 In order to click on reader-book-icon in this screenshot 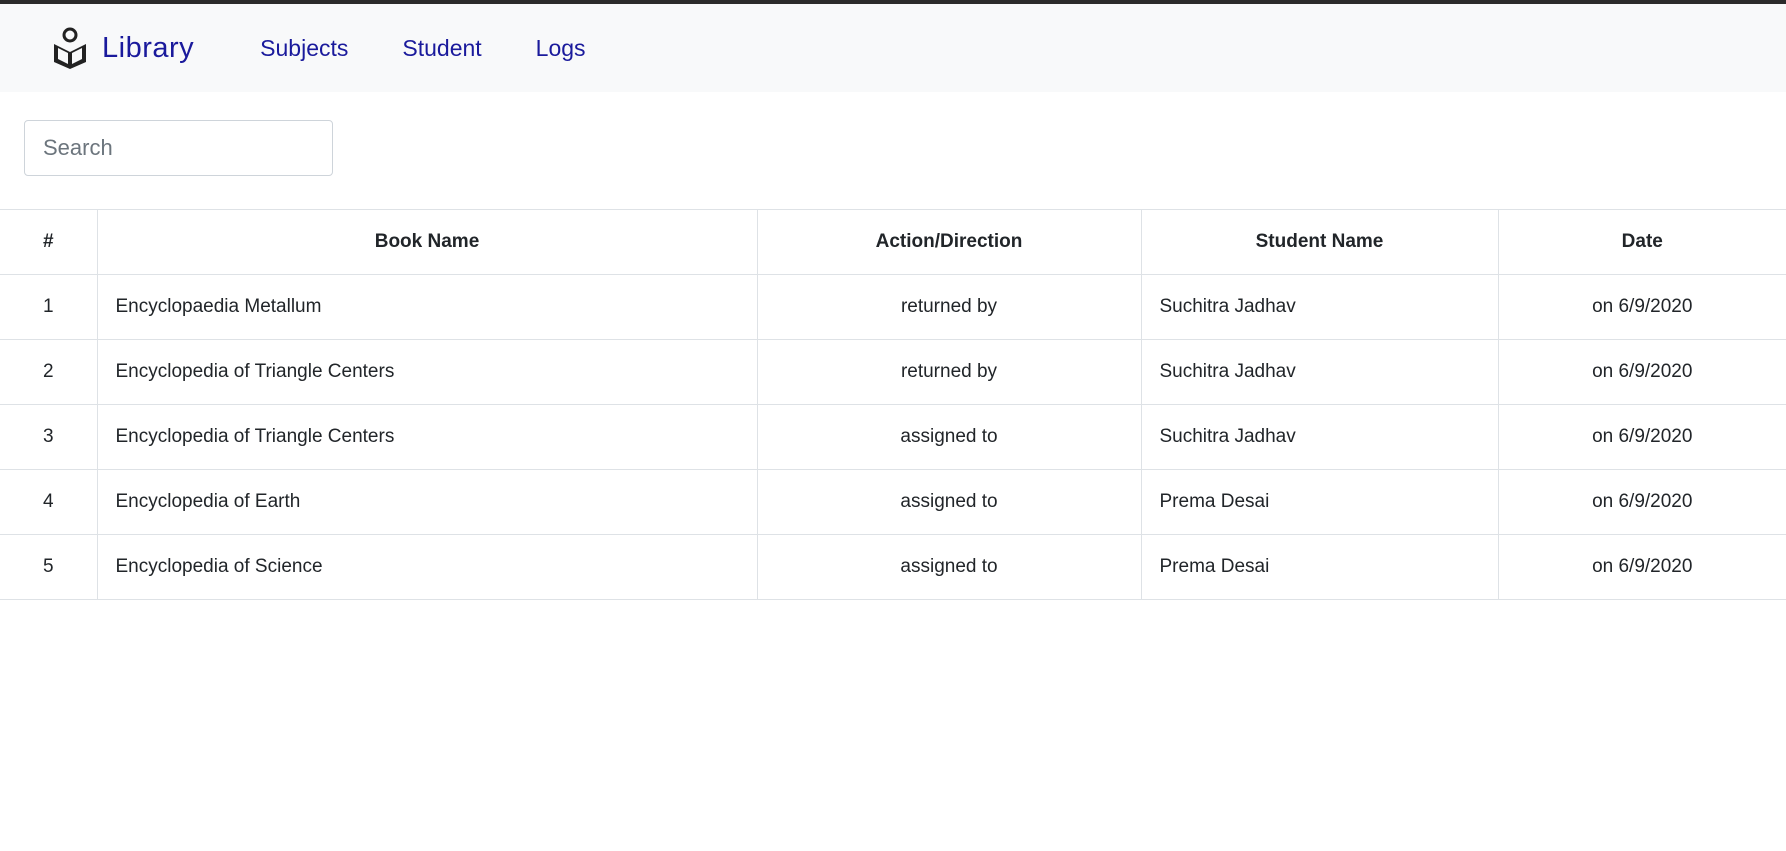, I will do `click(70, 48)`.